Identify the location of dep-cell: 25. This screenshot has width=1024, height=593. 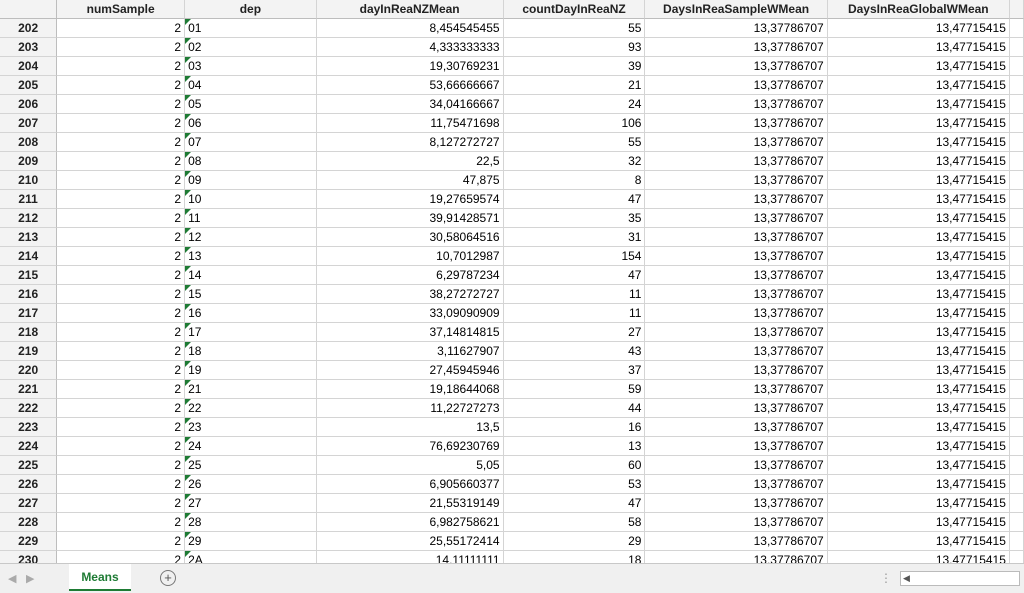
(251, 465).